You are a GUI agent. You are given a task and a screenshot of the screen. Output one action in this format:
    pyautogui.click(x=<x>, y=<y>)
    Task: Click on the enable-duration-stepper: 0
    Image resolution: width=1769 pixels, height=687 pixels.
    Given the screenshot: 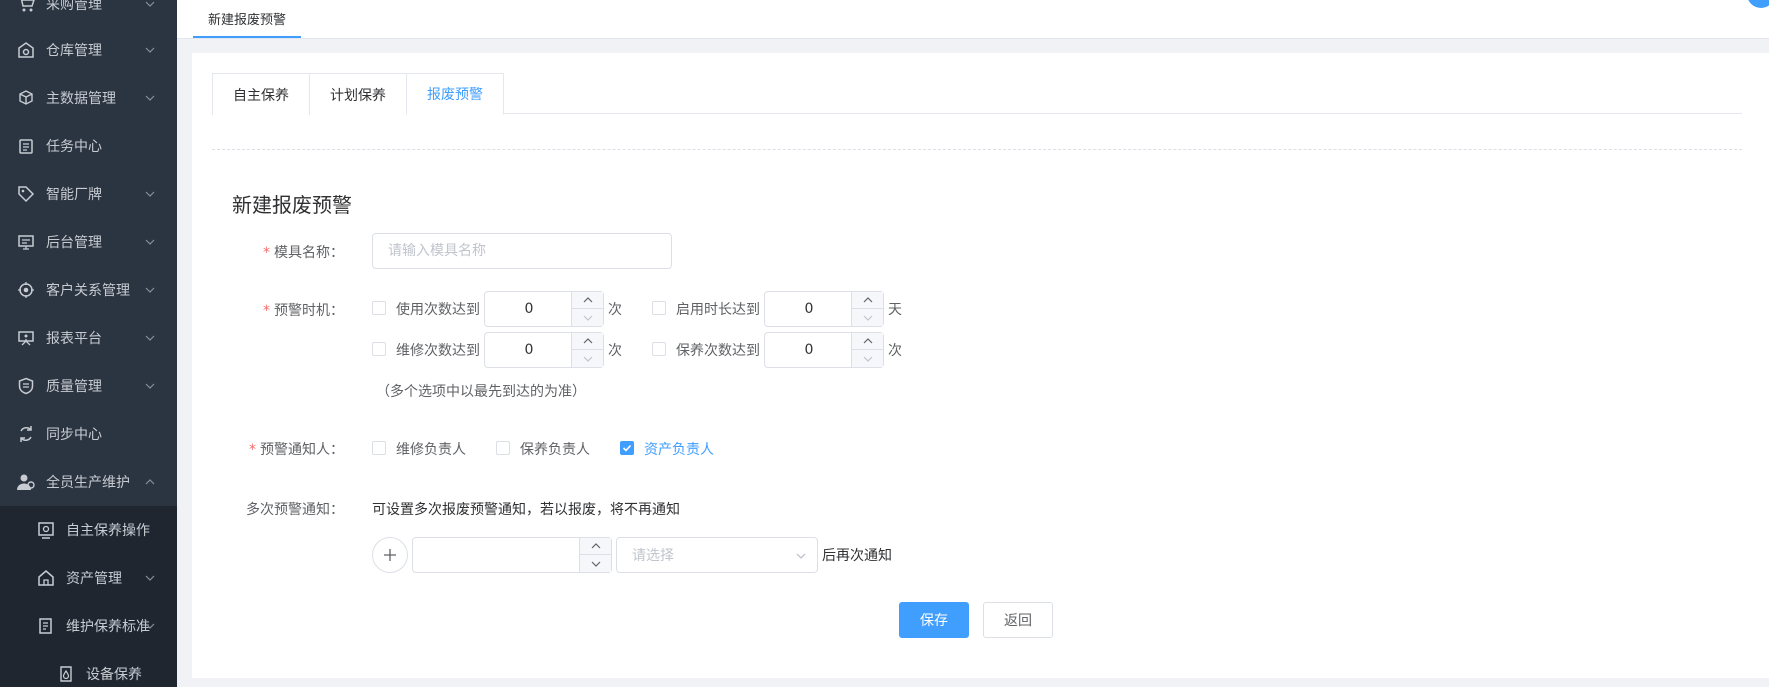 What is the action you would take?
    pyautogui.click(x=824, y=309)
    